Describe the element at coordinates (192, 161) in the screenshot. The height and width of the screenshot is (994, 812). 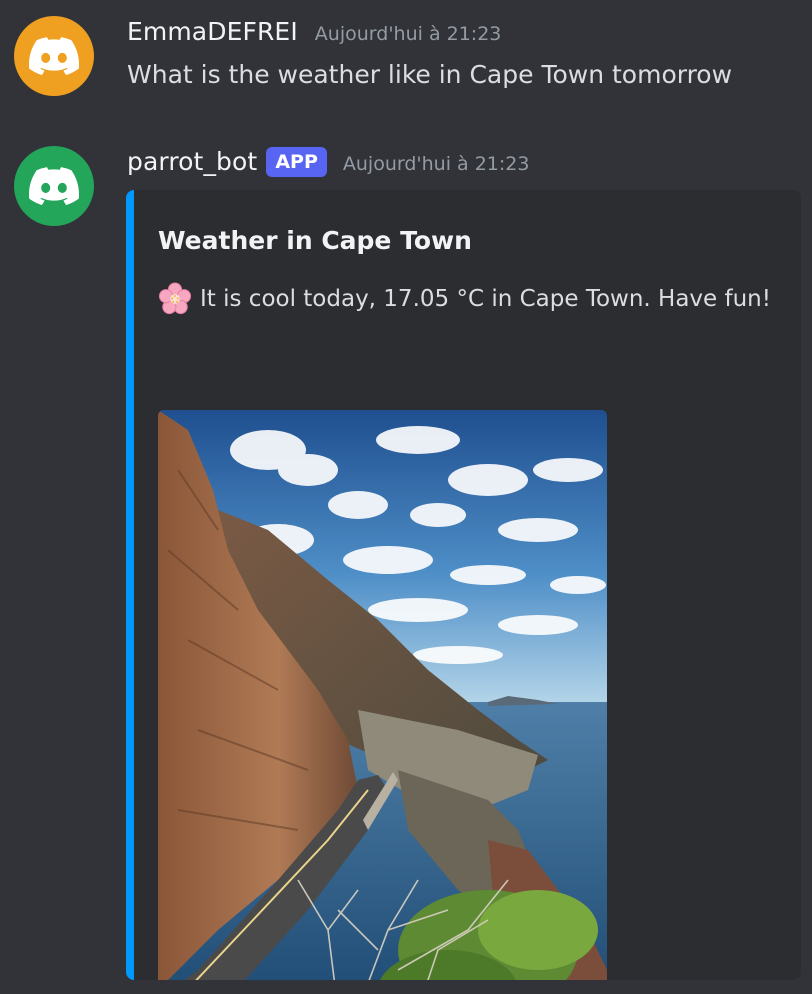
I see `username: parrot_bot` at that location.